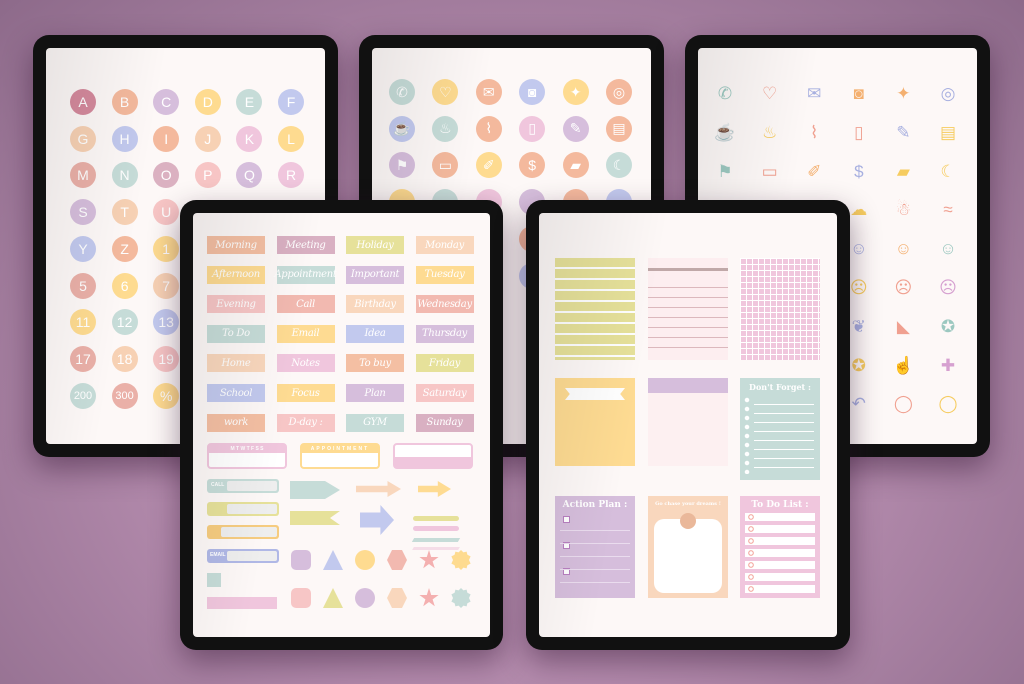 This screenshot has width=1024, height=684. Describe the element at coordinates (243, 486) in the screenshot. I see `call-tag: CALL` at that location.